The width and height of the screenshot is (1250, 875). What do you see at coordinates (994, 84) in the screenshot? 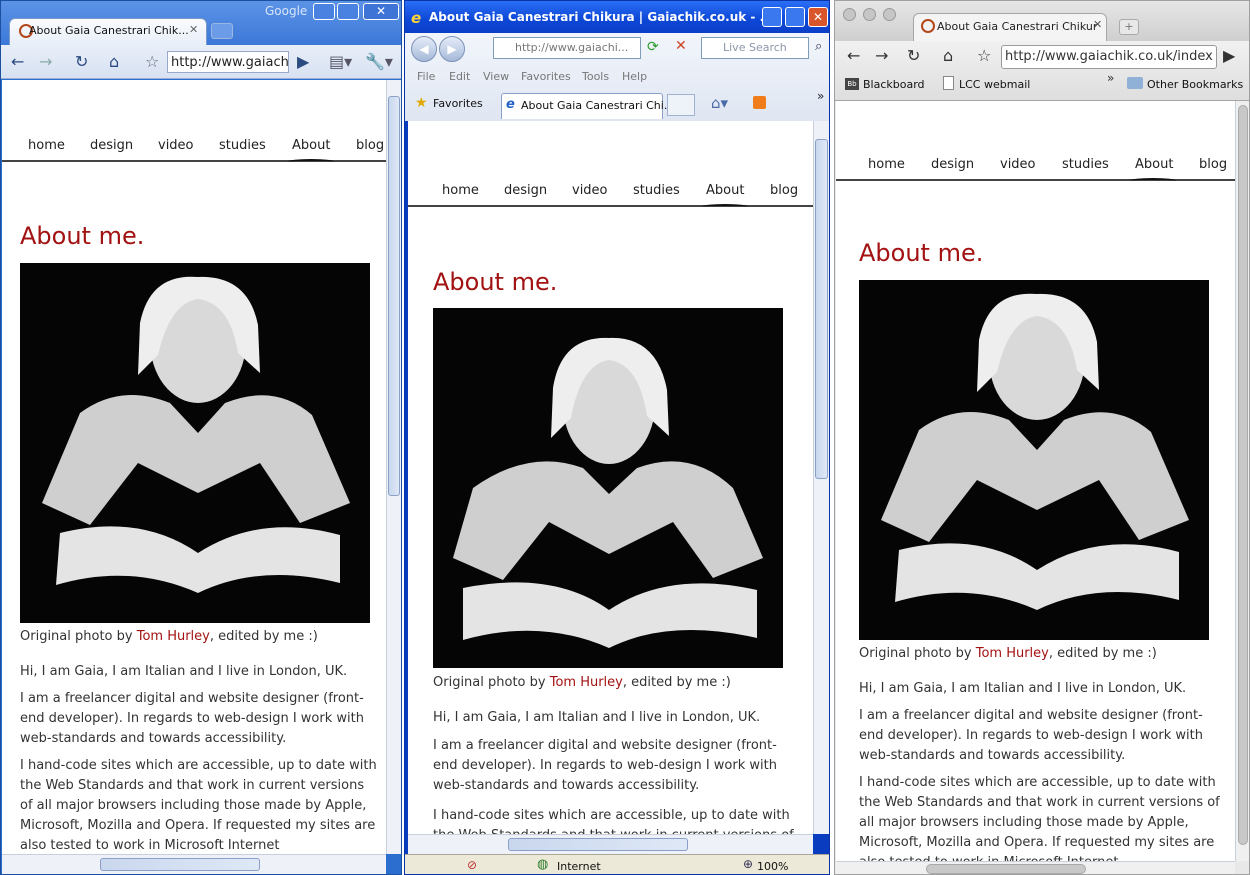
I see `bookmark-lcc-webmail: LCC webmail` at bounding box center [994, 84].